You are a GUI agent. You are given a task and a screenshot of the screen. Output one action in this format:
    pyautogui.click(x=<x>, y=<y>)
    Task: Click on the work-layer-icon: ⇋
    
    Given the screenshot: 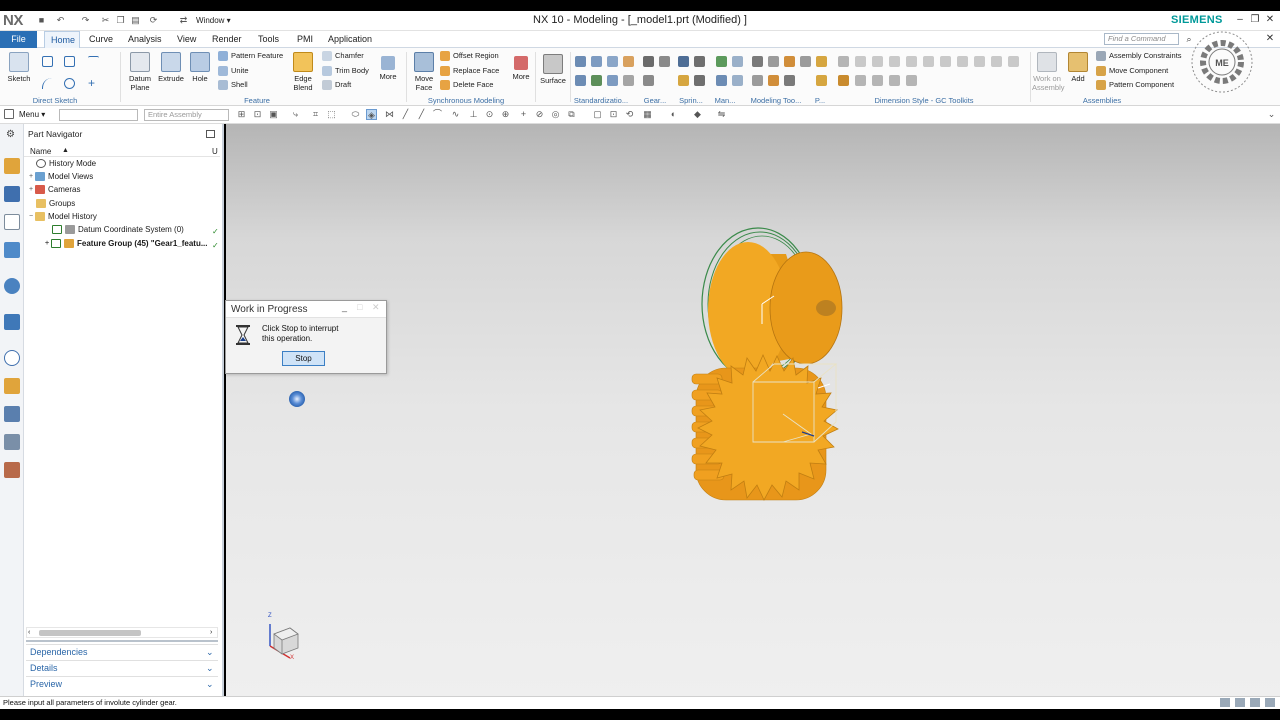 What is the action you would take?
    pyautogui.click(x=721, y=114)
    